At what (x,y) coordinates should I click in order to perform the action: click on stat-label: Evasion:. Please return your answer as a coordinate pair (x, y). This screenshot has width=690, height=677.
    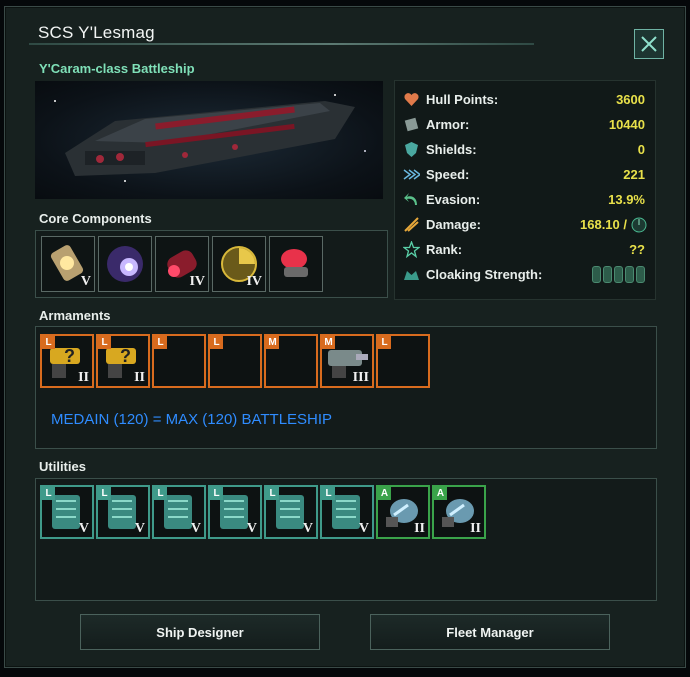
    Looking at the image, I should click on (453, 199).